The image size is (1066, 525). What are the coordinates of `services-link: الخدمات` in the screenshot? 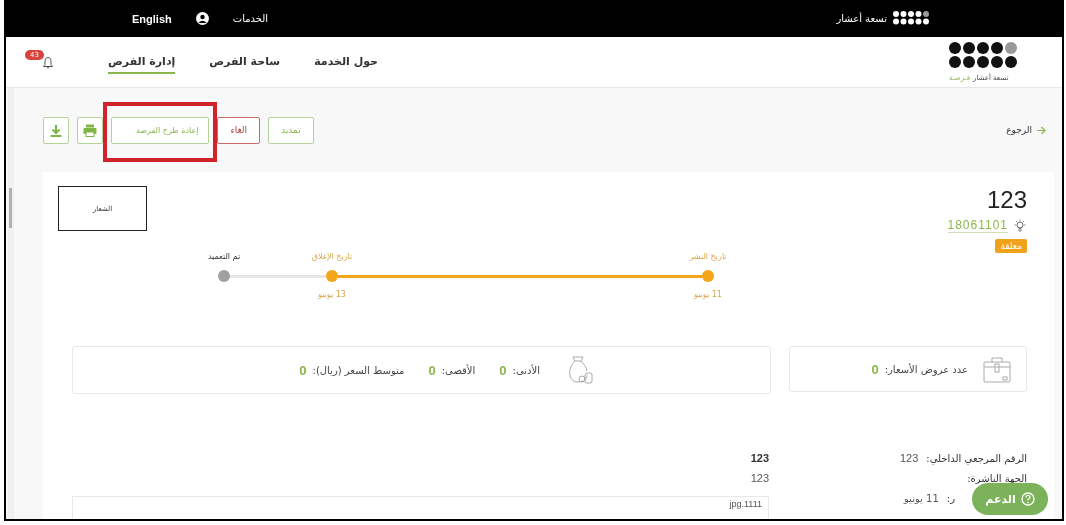 It's located at (250, 18).